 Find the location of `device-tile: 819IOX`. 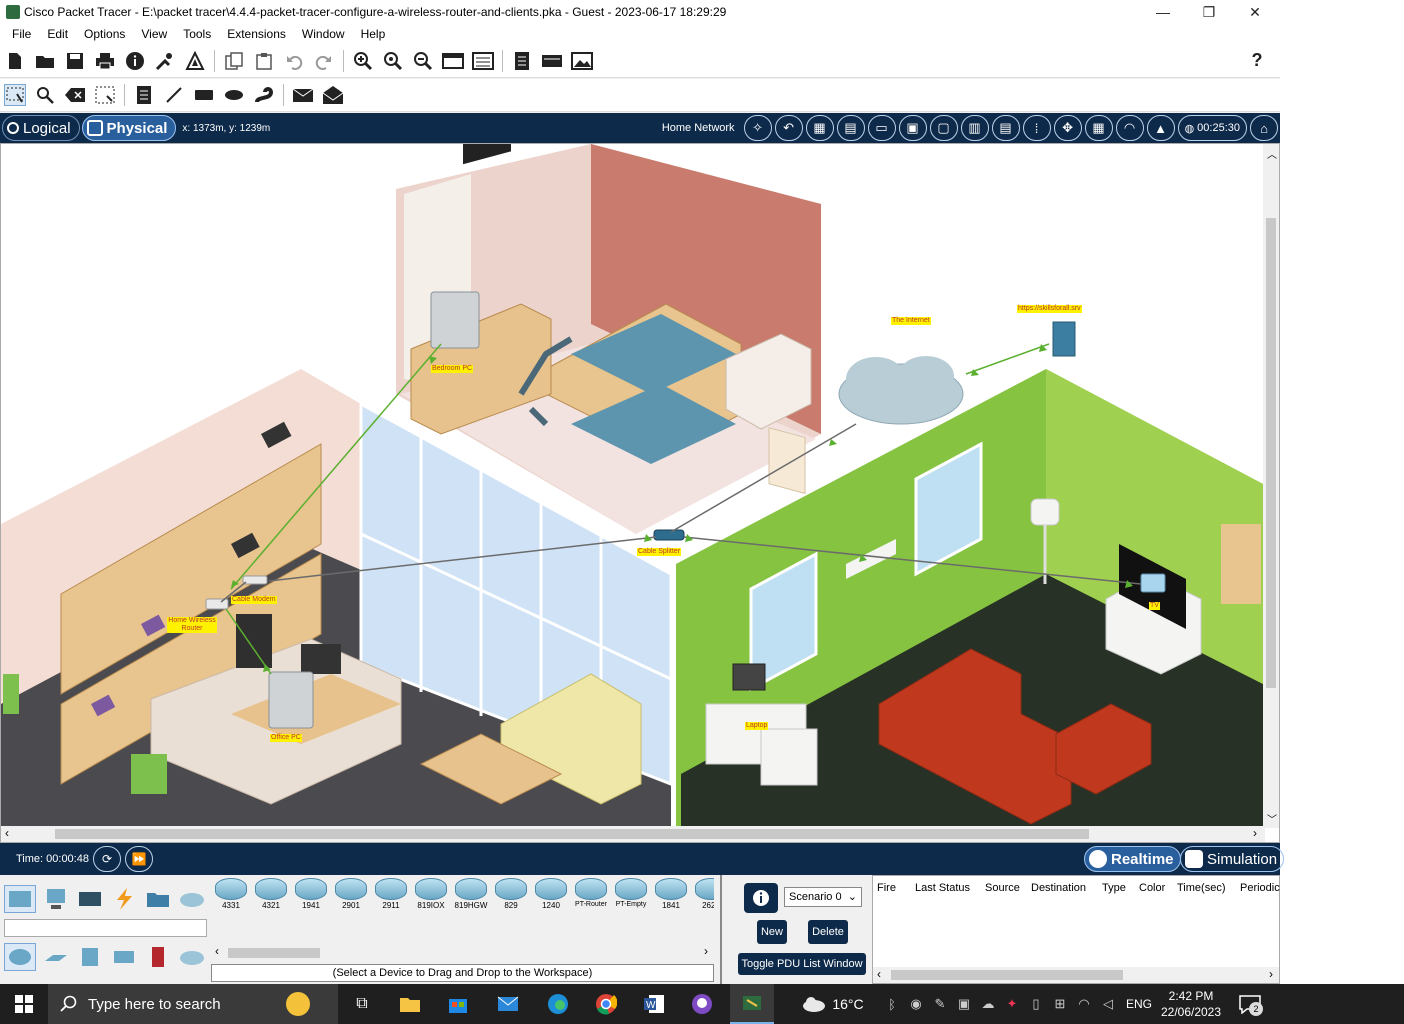

device-tile: 819IOX is located at coordinates (431, 895).